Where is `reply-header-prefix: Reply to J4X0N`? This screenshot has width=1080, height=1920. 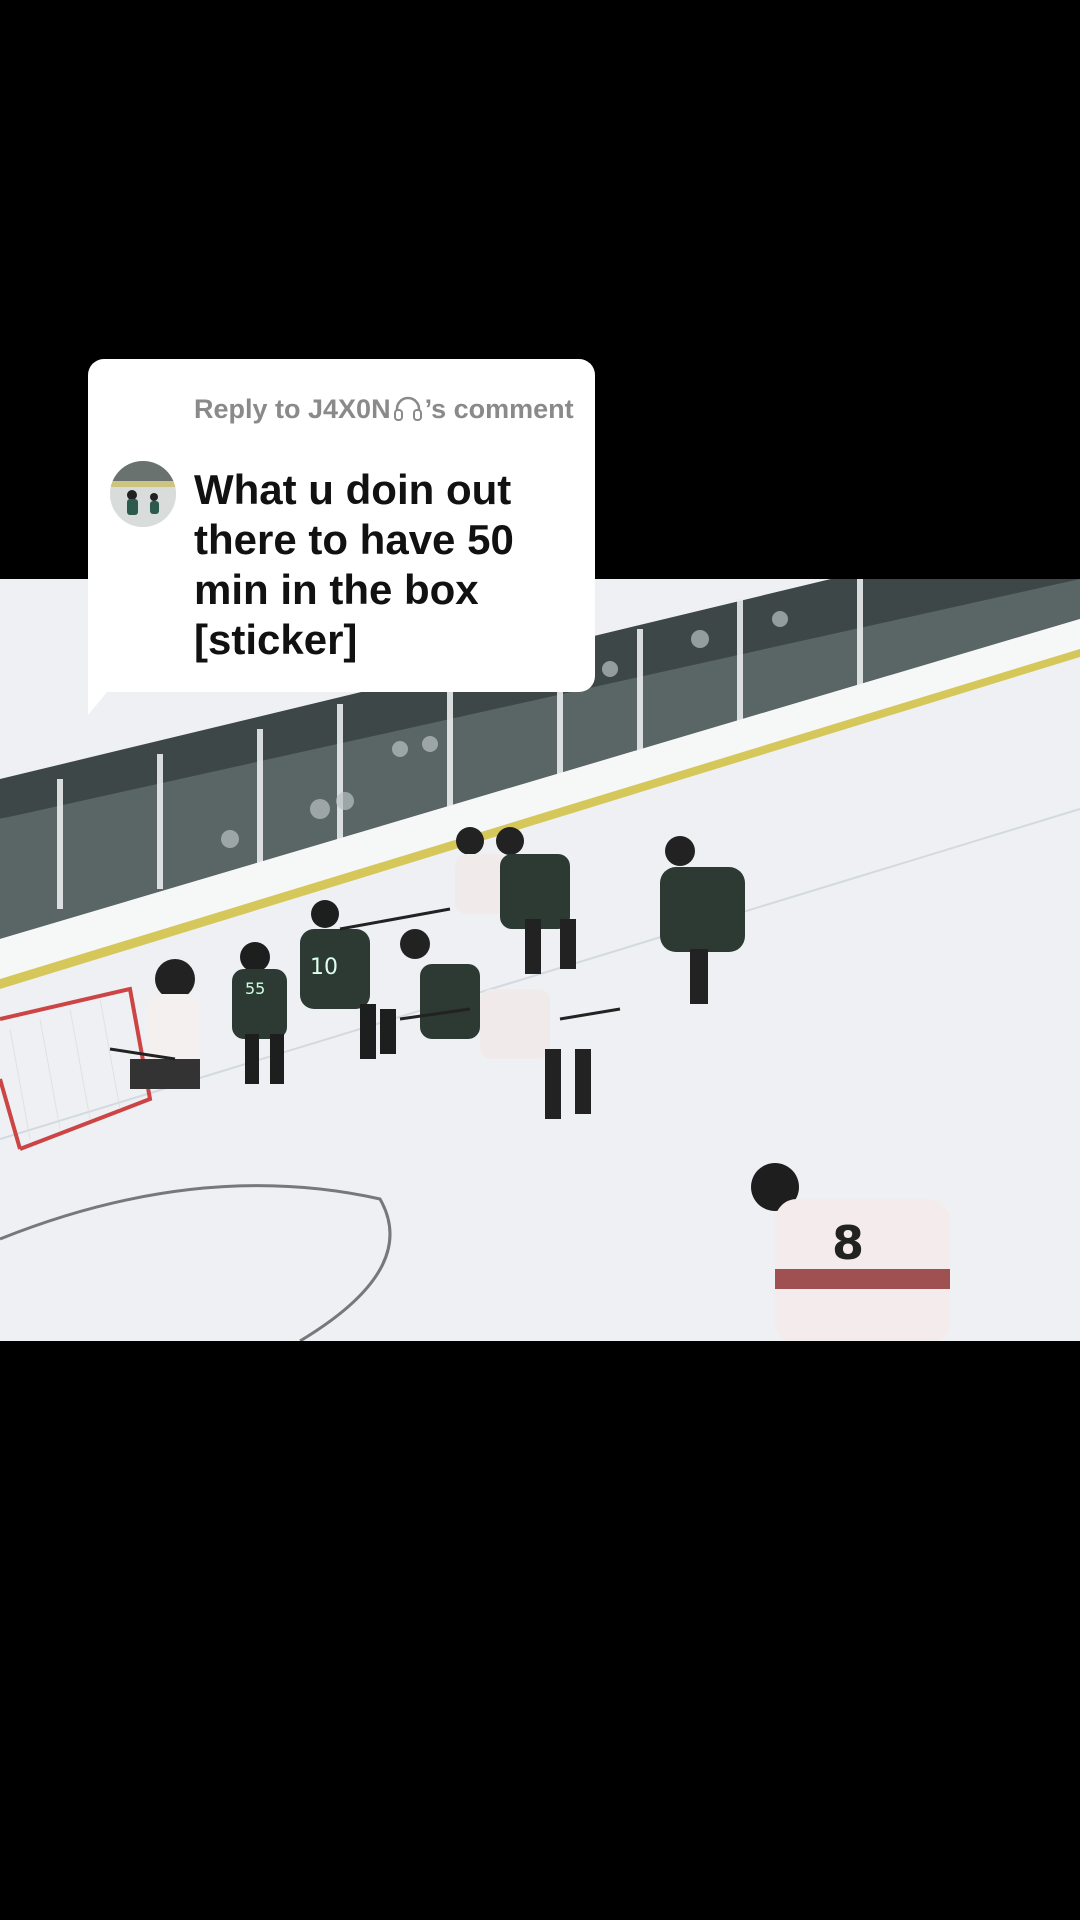 reply-header-prefix: Reply to J4X0N is located at coordinates (292, 409).